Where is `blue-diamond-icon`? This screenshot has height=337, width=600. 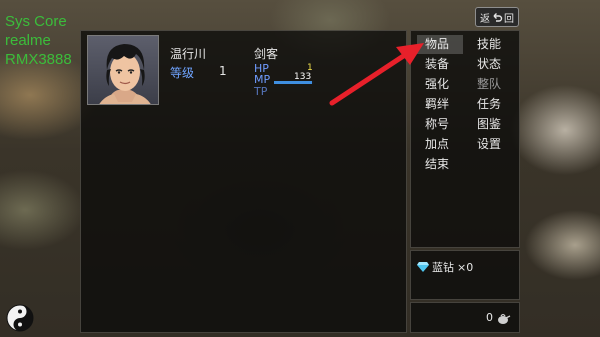 blue-diamond-icon is located at coordinates (423, 267).